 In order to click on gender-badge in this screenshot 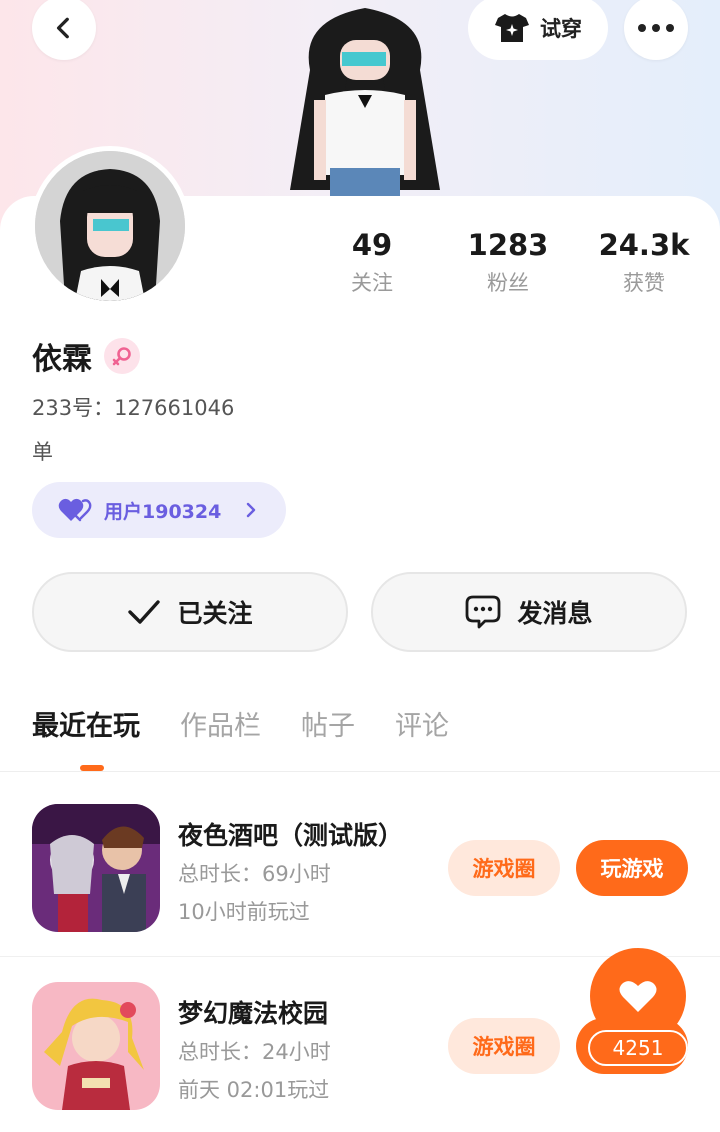, I will do `click(122, 356)`.